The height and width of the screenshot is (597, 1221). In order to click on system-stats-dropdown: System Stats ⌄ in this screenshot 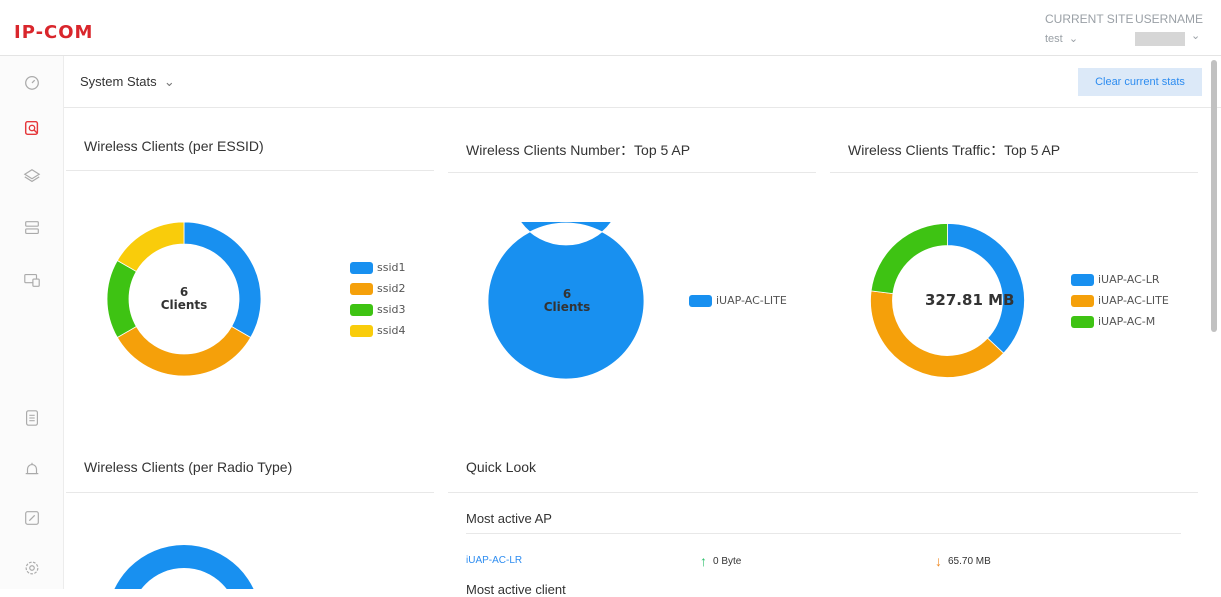, I will do `click(127, 82)`.